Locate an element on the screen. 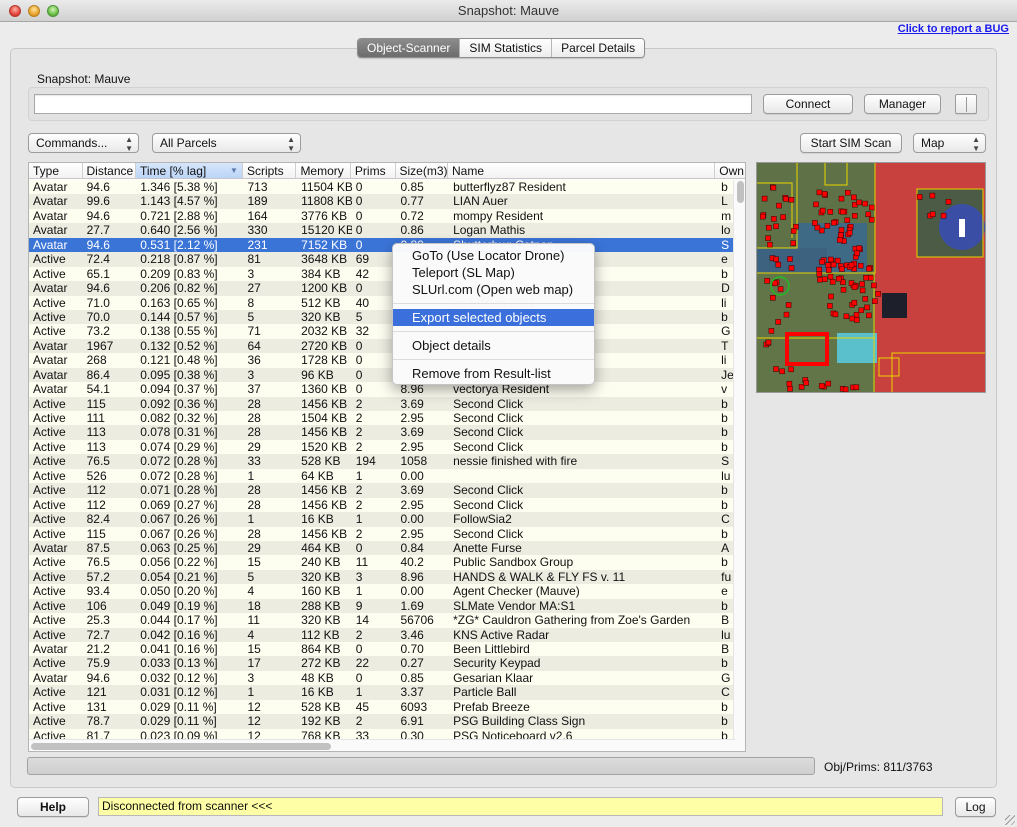 The width and height of the screenshot is (1017, 827). manager-button: Manager is located at coordinates (902, 104).